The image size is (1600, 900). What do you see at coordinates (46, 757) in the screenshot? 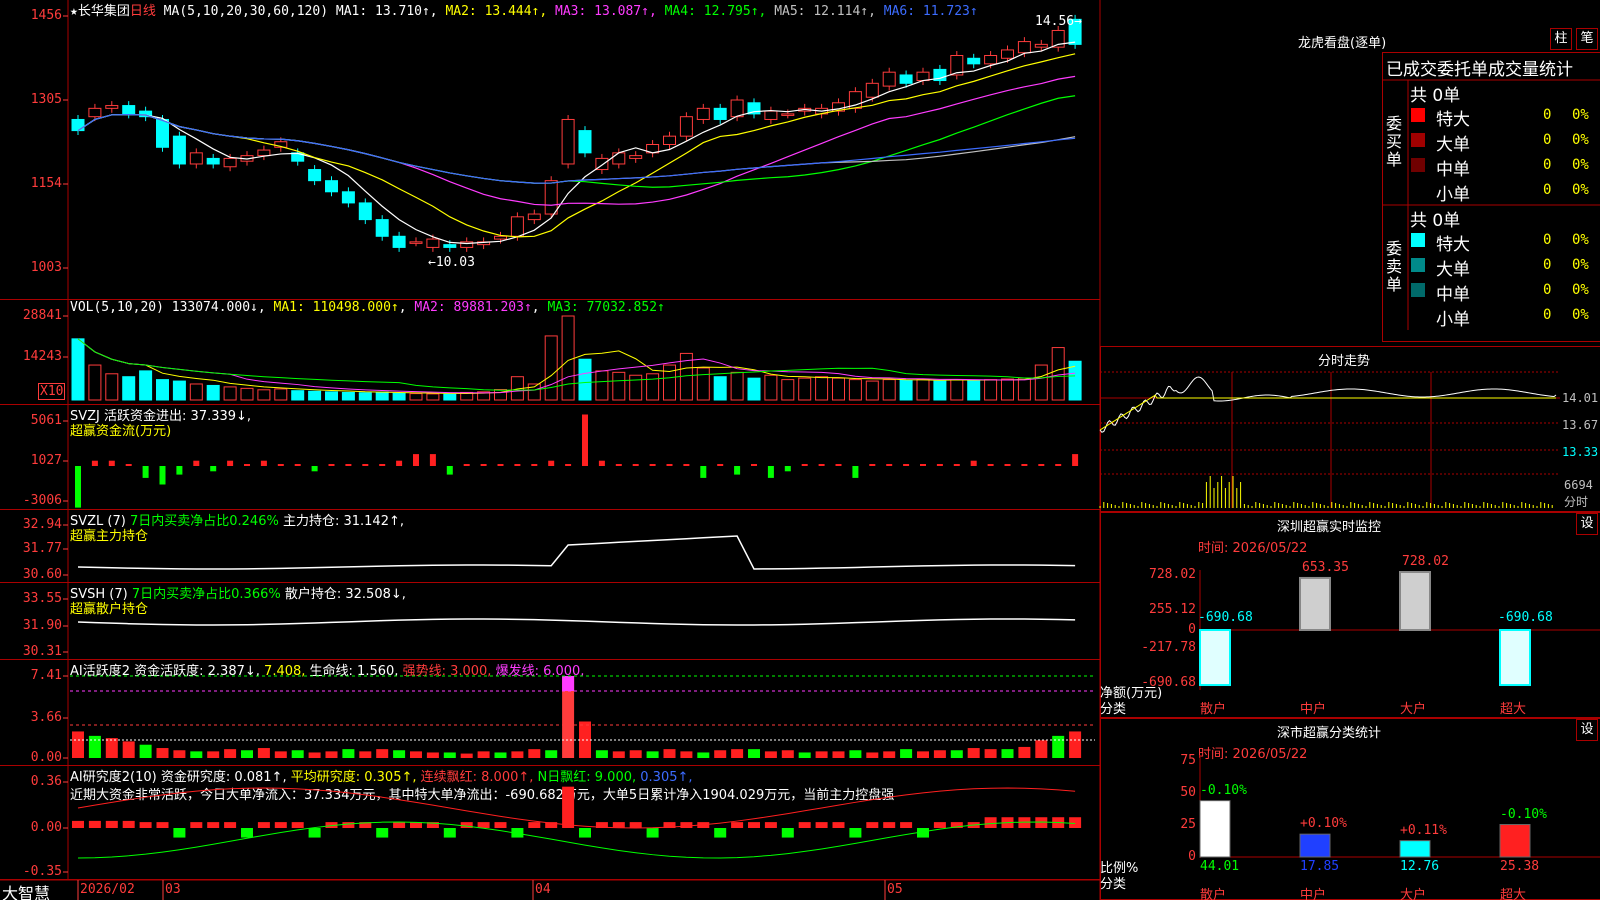
I see `ai1-y-tick: 0.00` at bounding box center [46, 757].